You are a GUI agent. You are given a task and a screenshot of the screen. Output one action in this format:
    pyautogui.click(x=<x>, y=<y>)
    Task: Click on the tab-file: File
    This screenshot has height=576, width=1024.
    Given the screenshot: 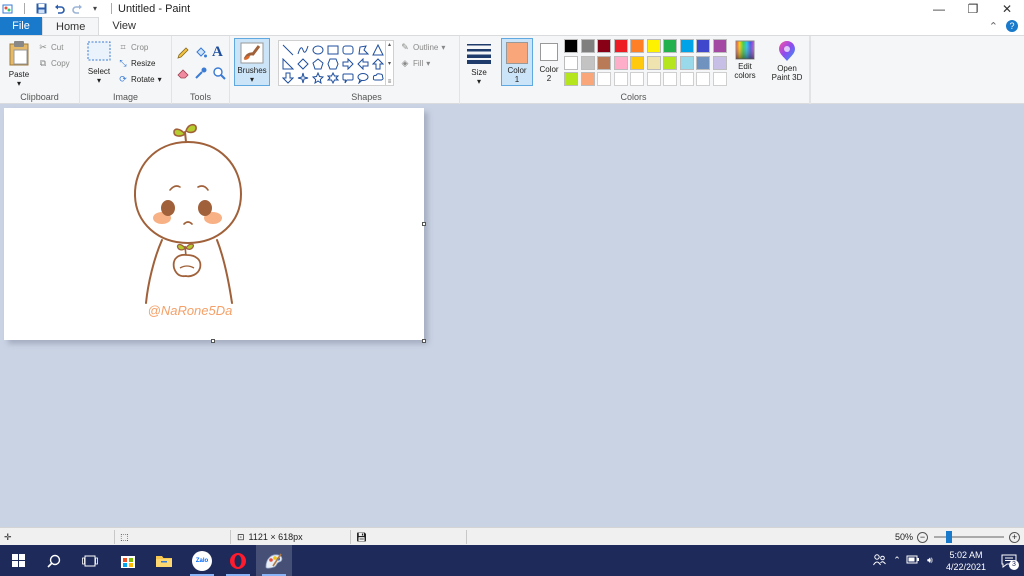 What is the action you would take?
    pyautogui.click(x=21, y=26)
    